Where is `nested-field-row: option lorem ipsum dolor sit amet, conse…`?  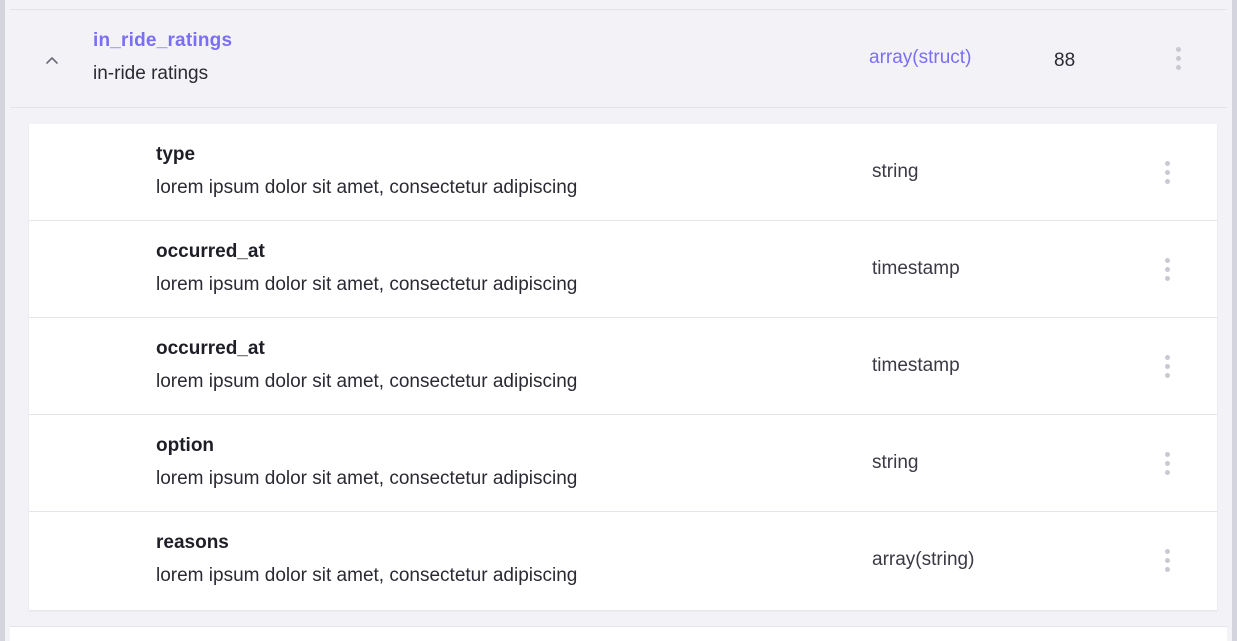 nested-field-row: option lorem ipsum dolor sit amet, conse… is located at coordinates (623, 463).